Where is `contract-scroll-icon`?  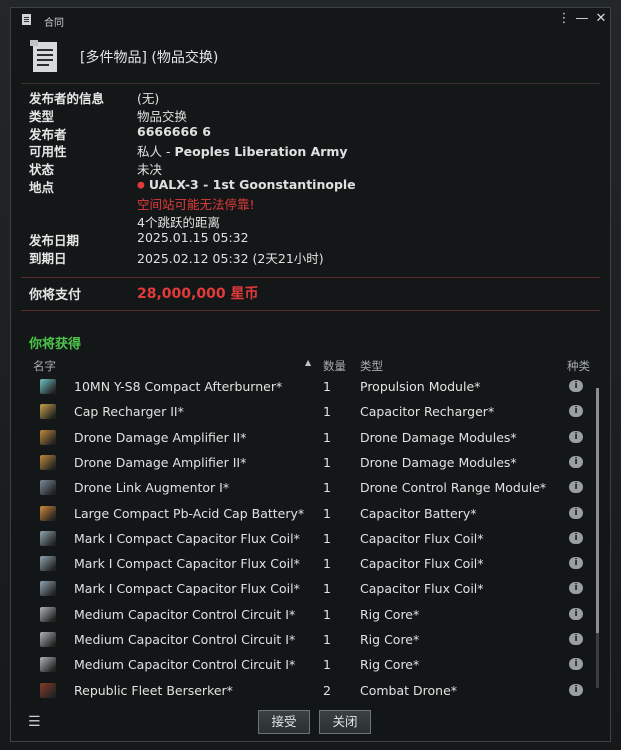
contract-scroll-icon is located at coordinates (26, 19).